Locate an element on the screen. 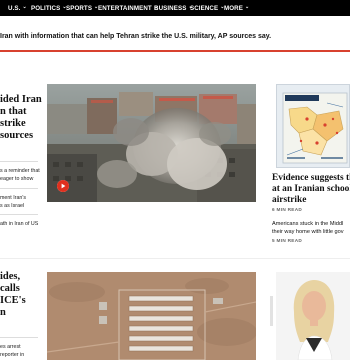 This screenshot has width=350, height=360. nav-us: U.S. ⌄ is located at coordinates (17, 8).